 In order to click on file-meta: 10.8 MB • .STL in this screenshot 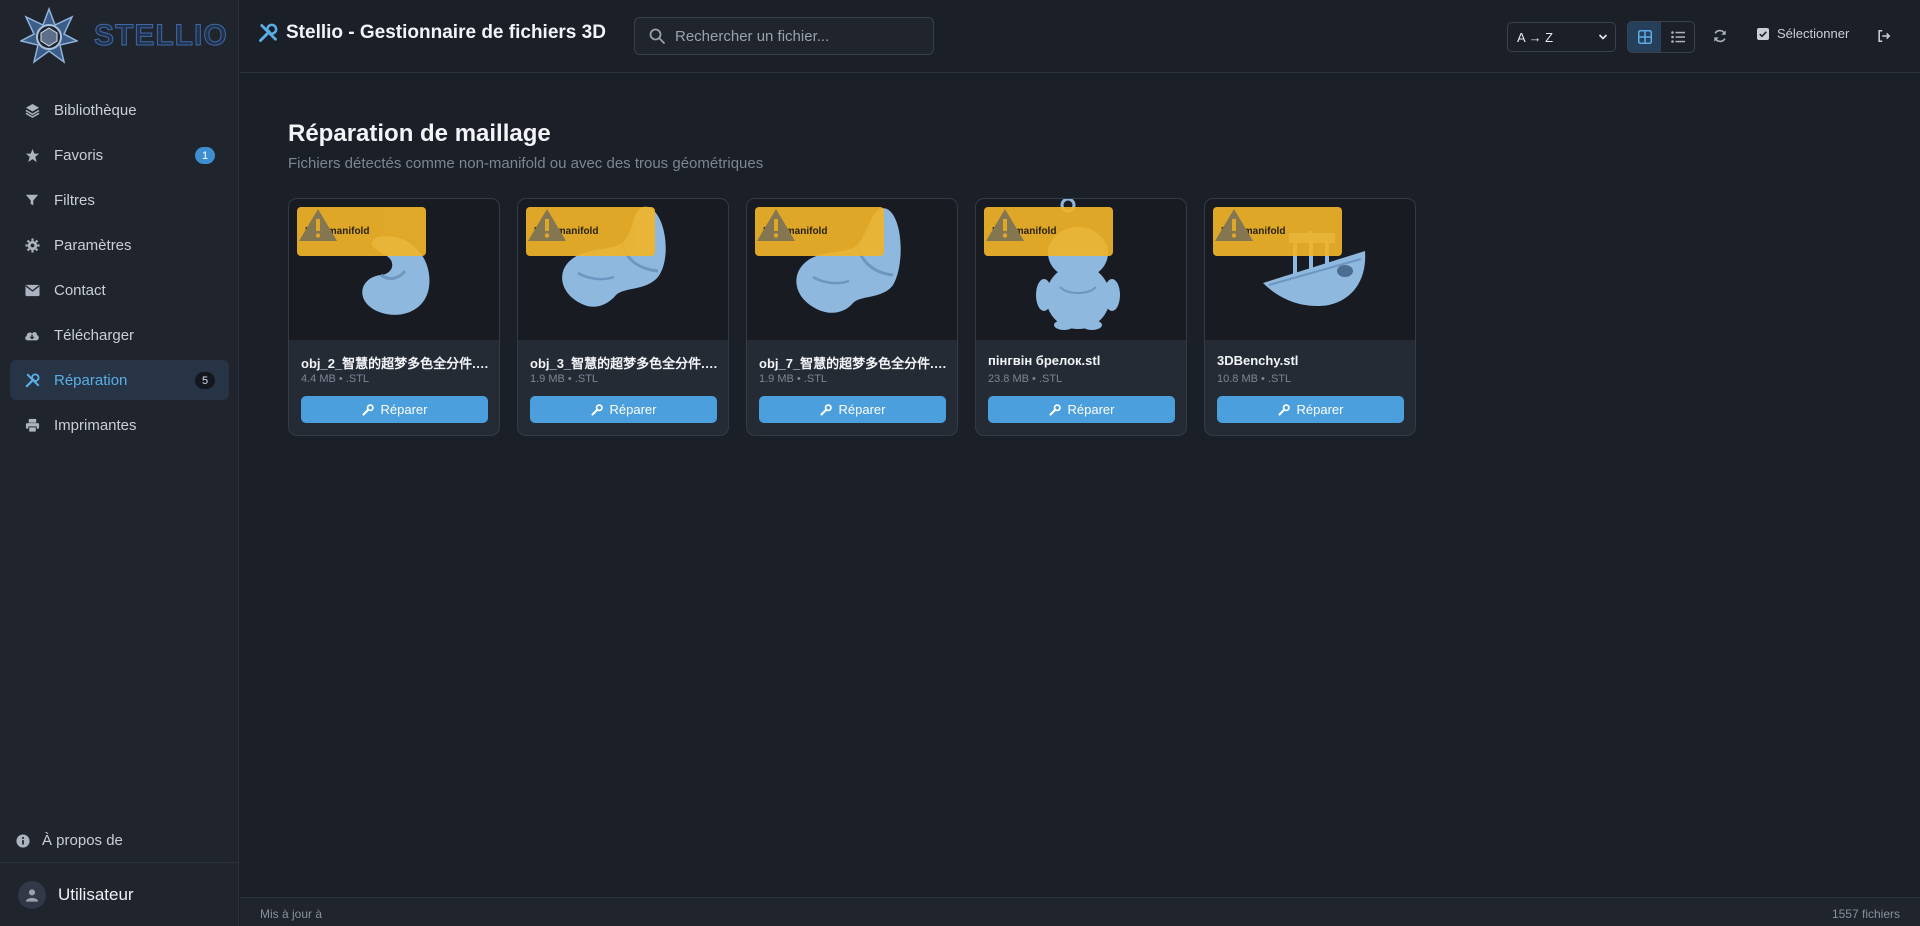, I will do `click(1254, 379)`.